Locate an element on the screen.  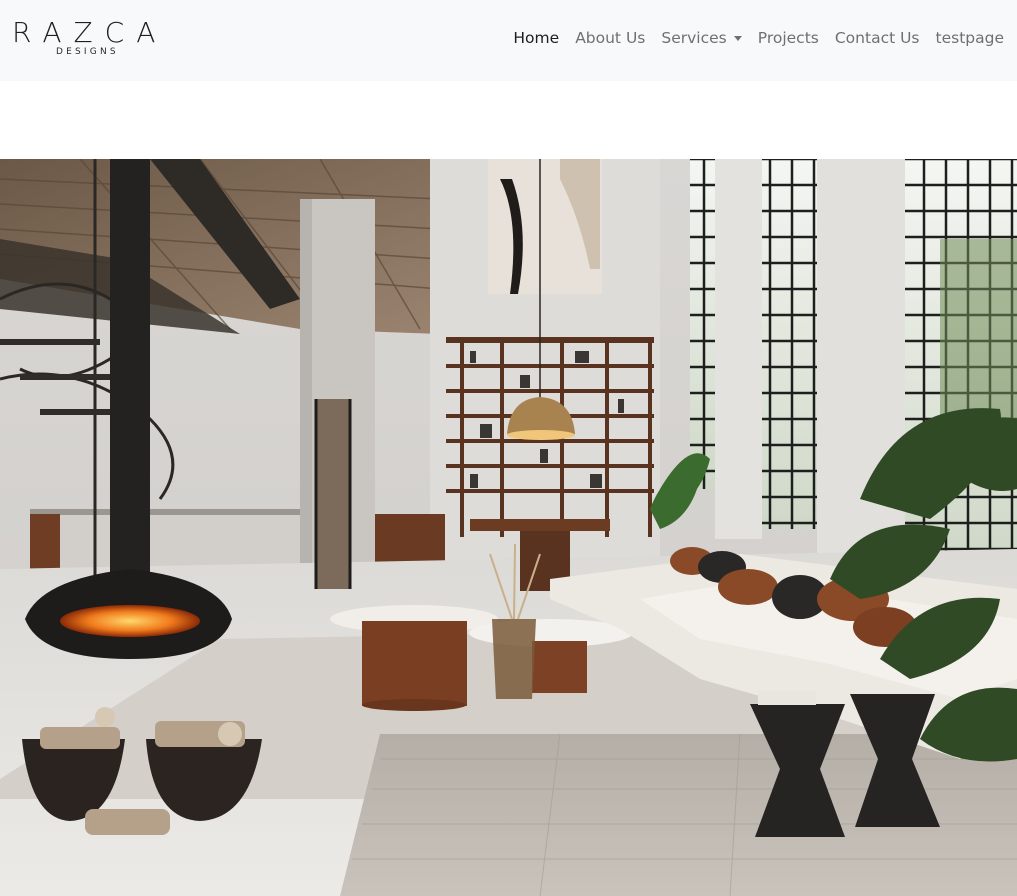
nav-projects: Projects is located at coordinates (788, 38).